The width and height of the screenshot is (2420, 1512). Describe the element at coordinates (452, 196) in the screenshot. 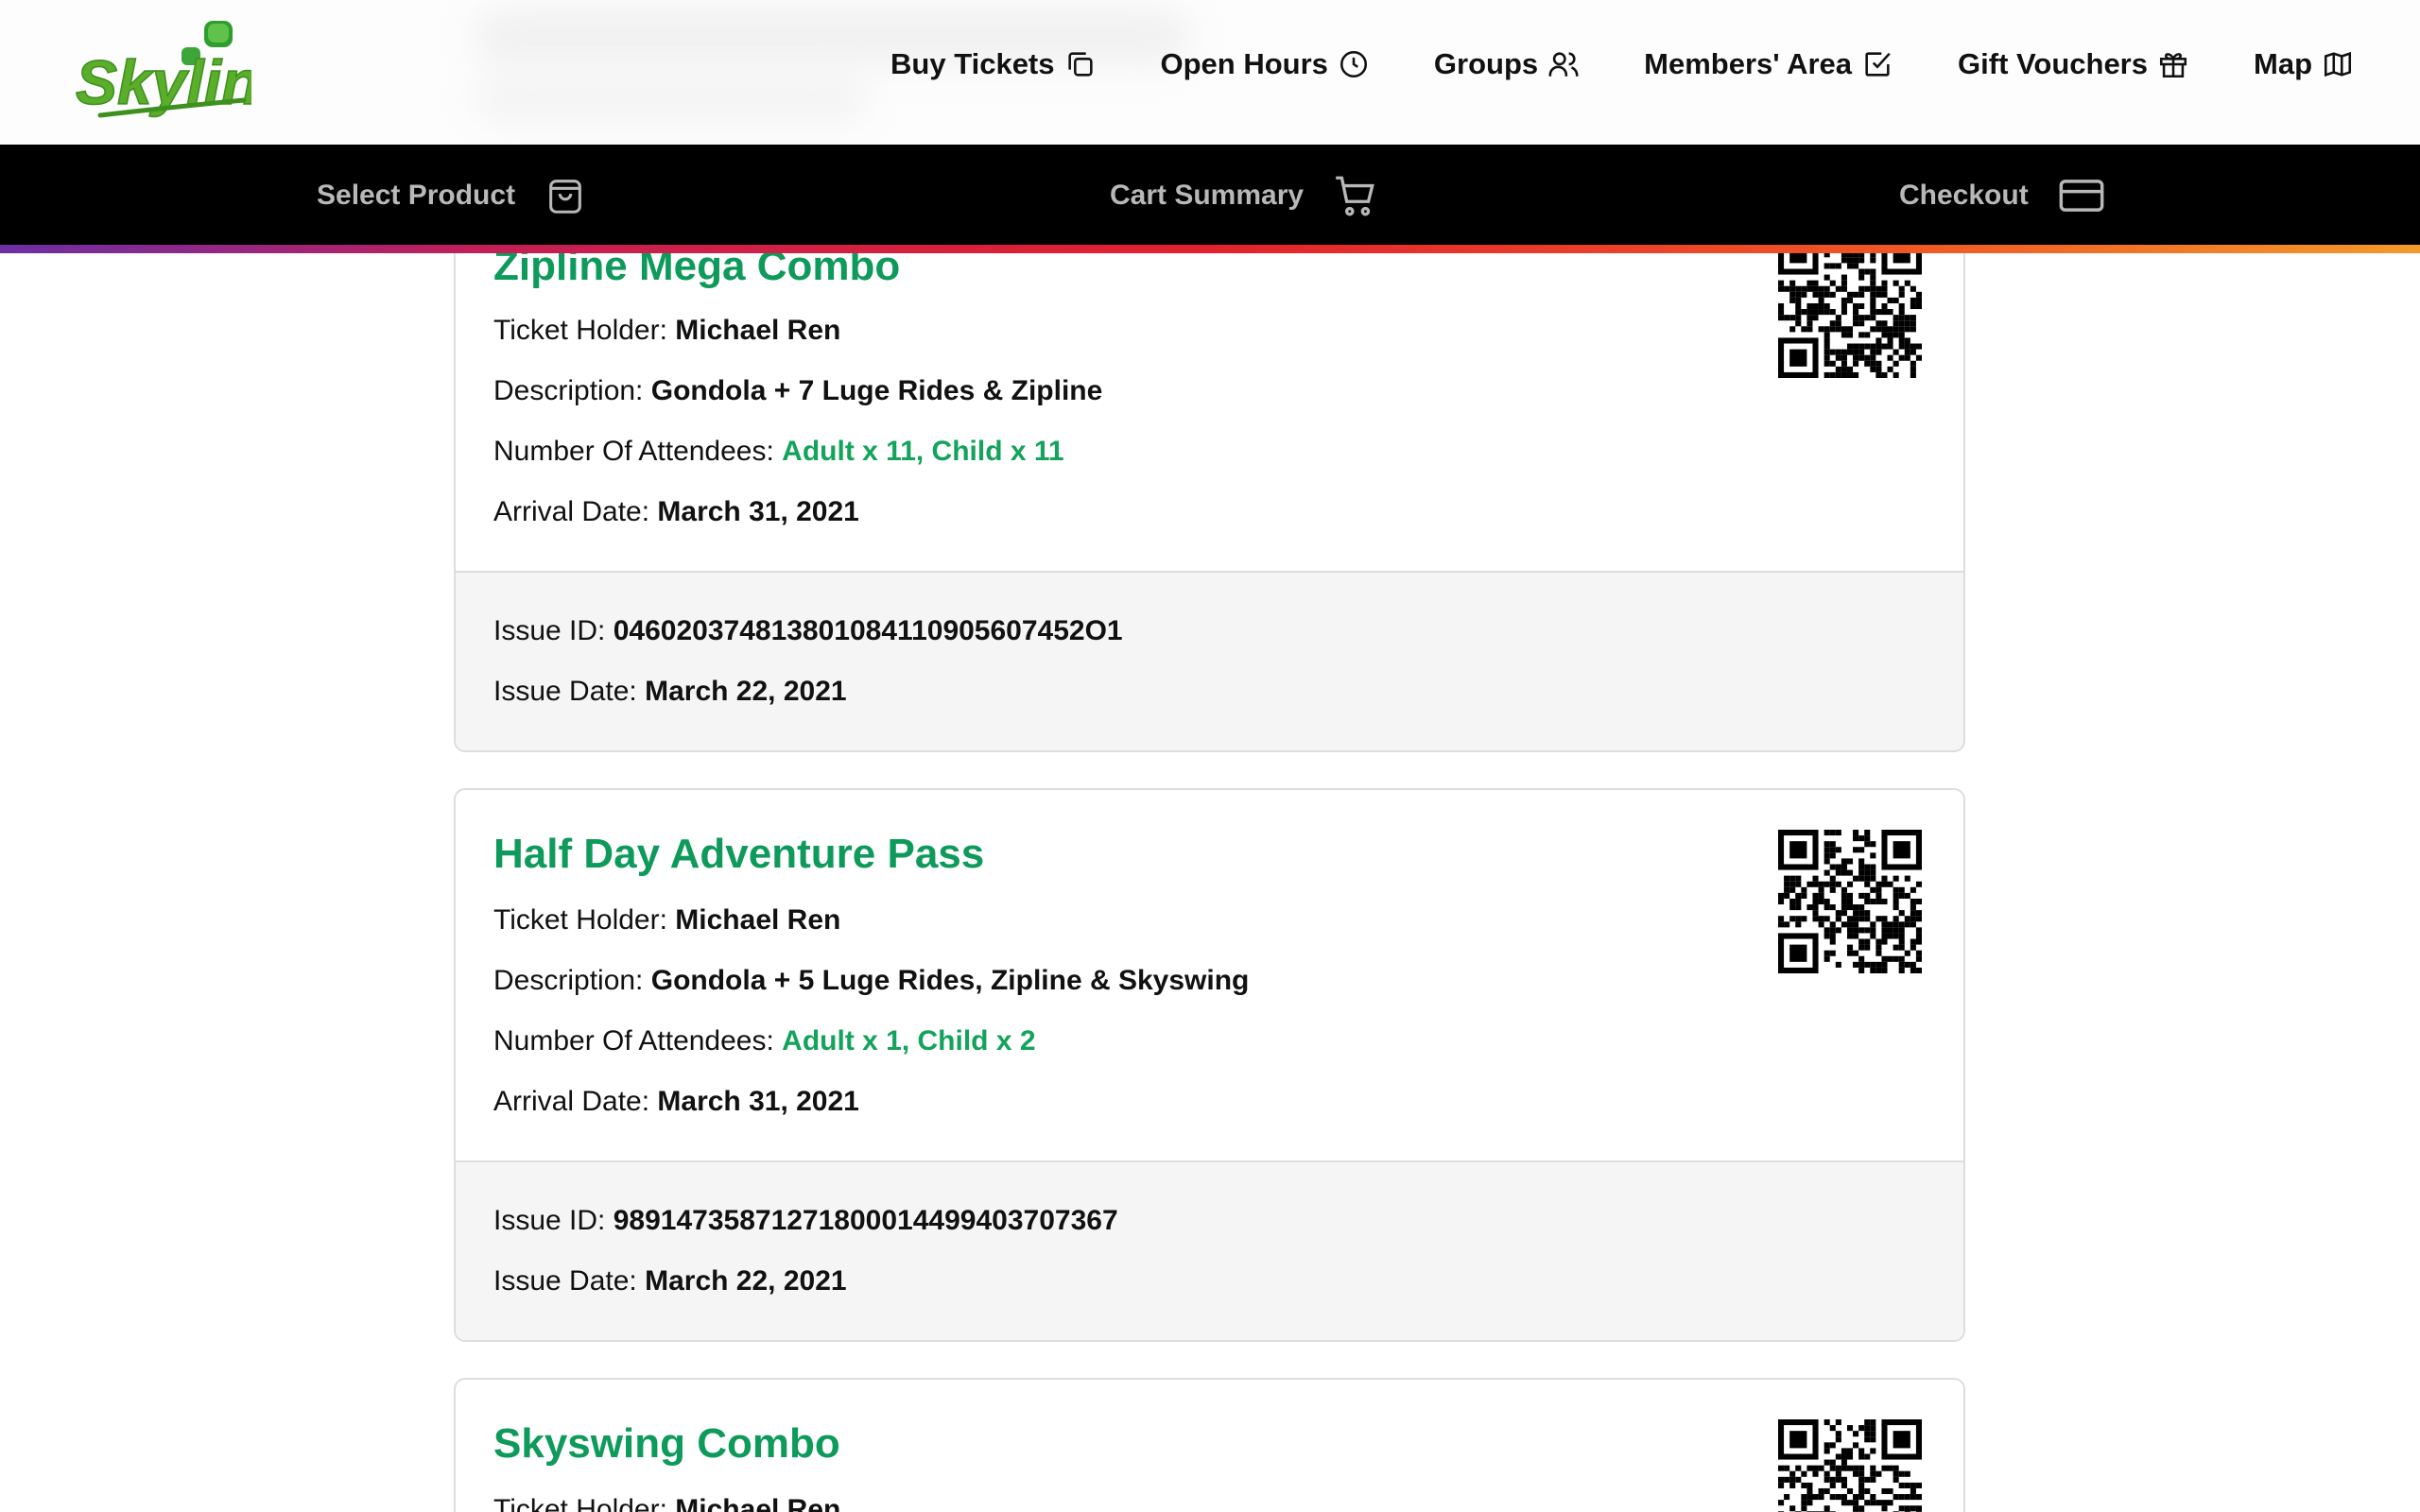

I see `step-select-product: Select Product` at that location.